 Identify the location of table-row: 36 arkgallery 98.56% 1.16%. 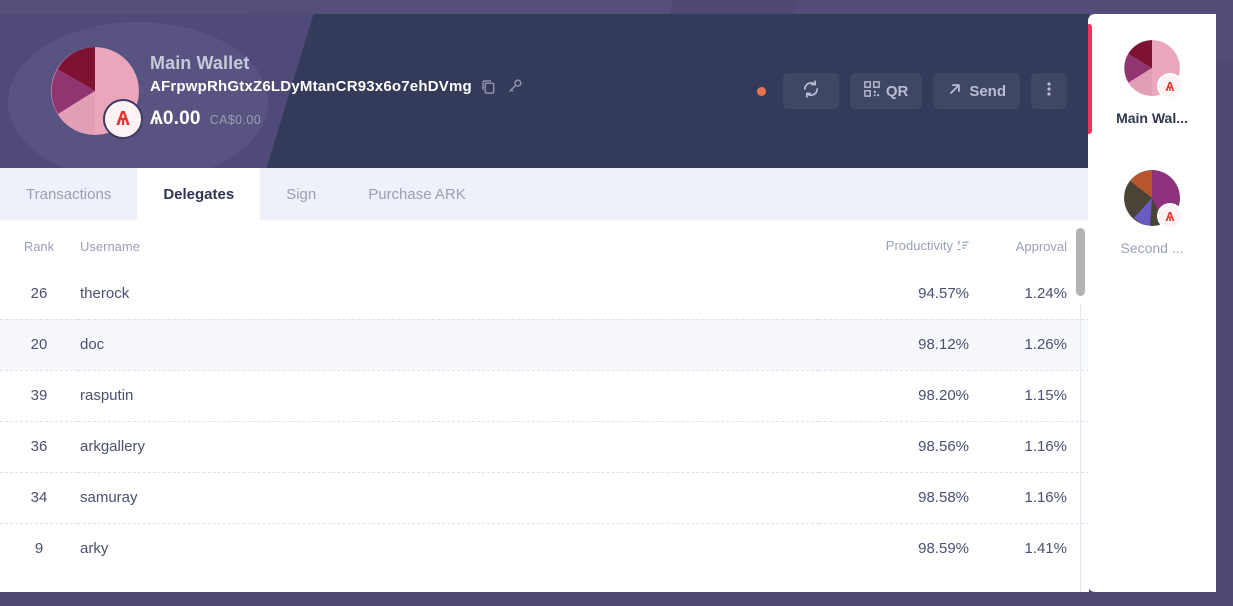
(544, 446).